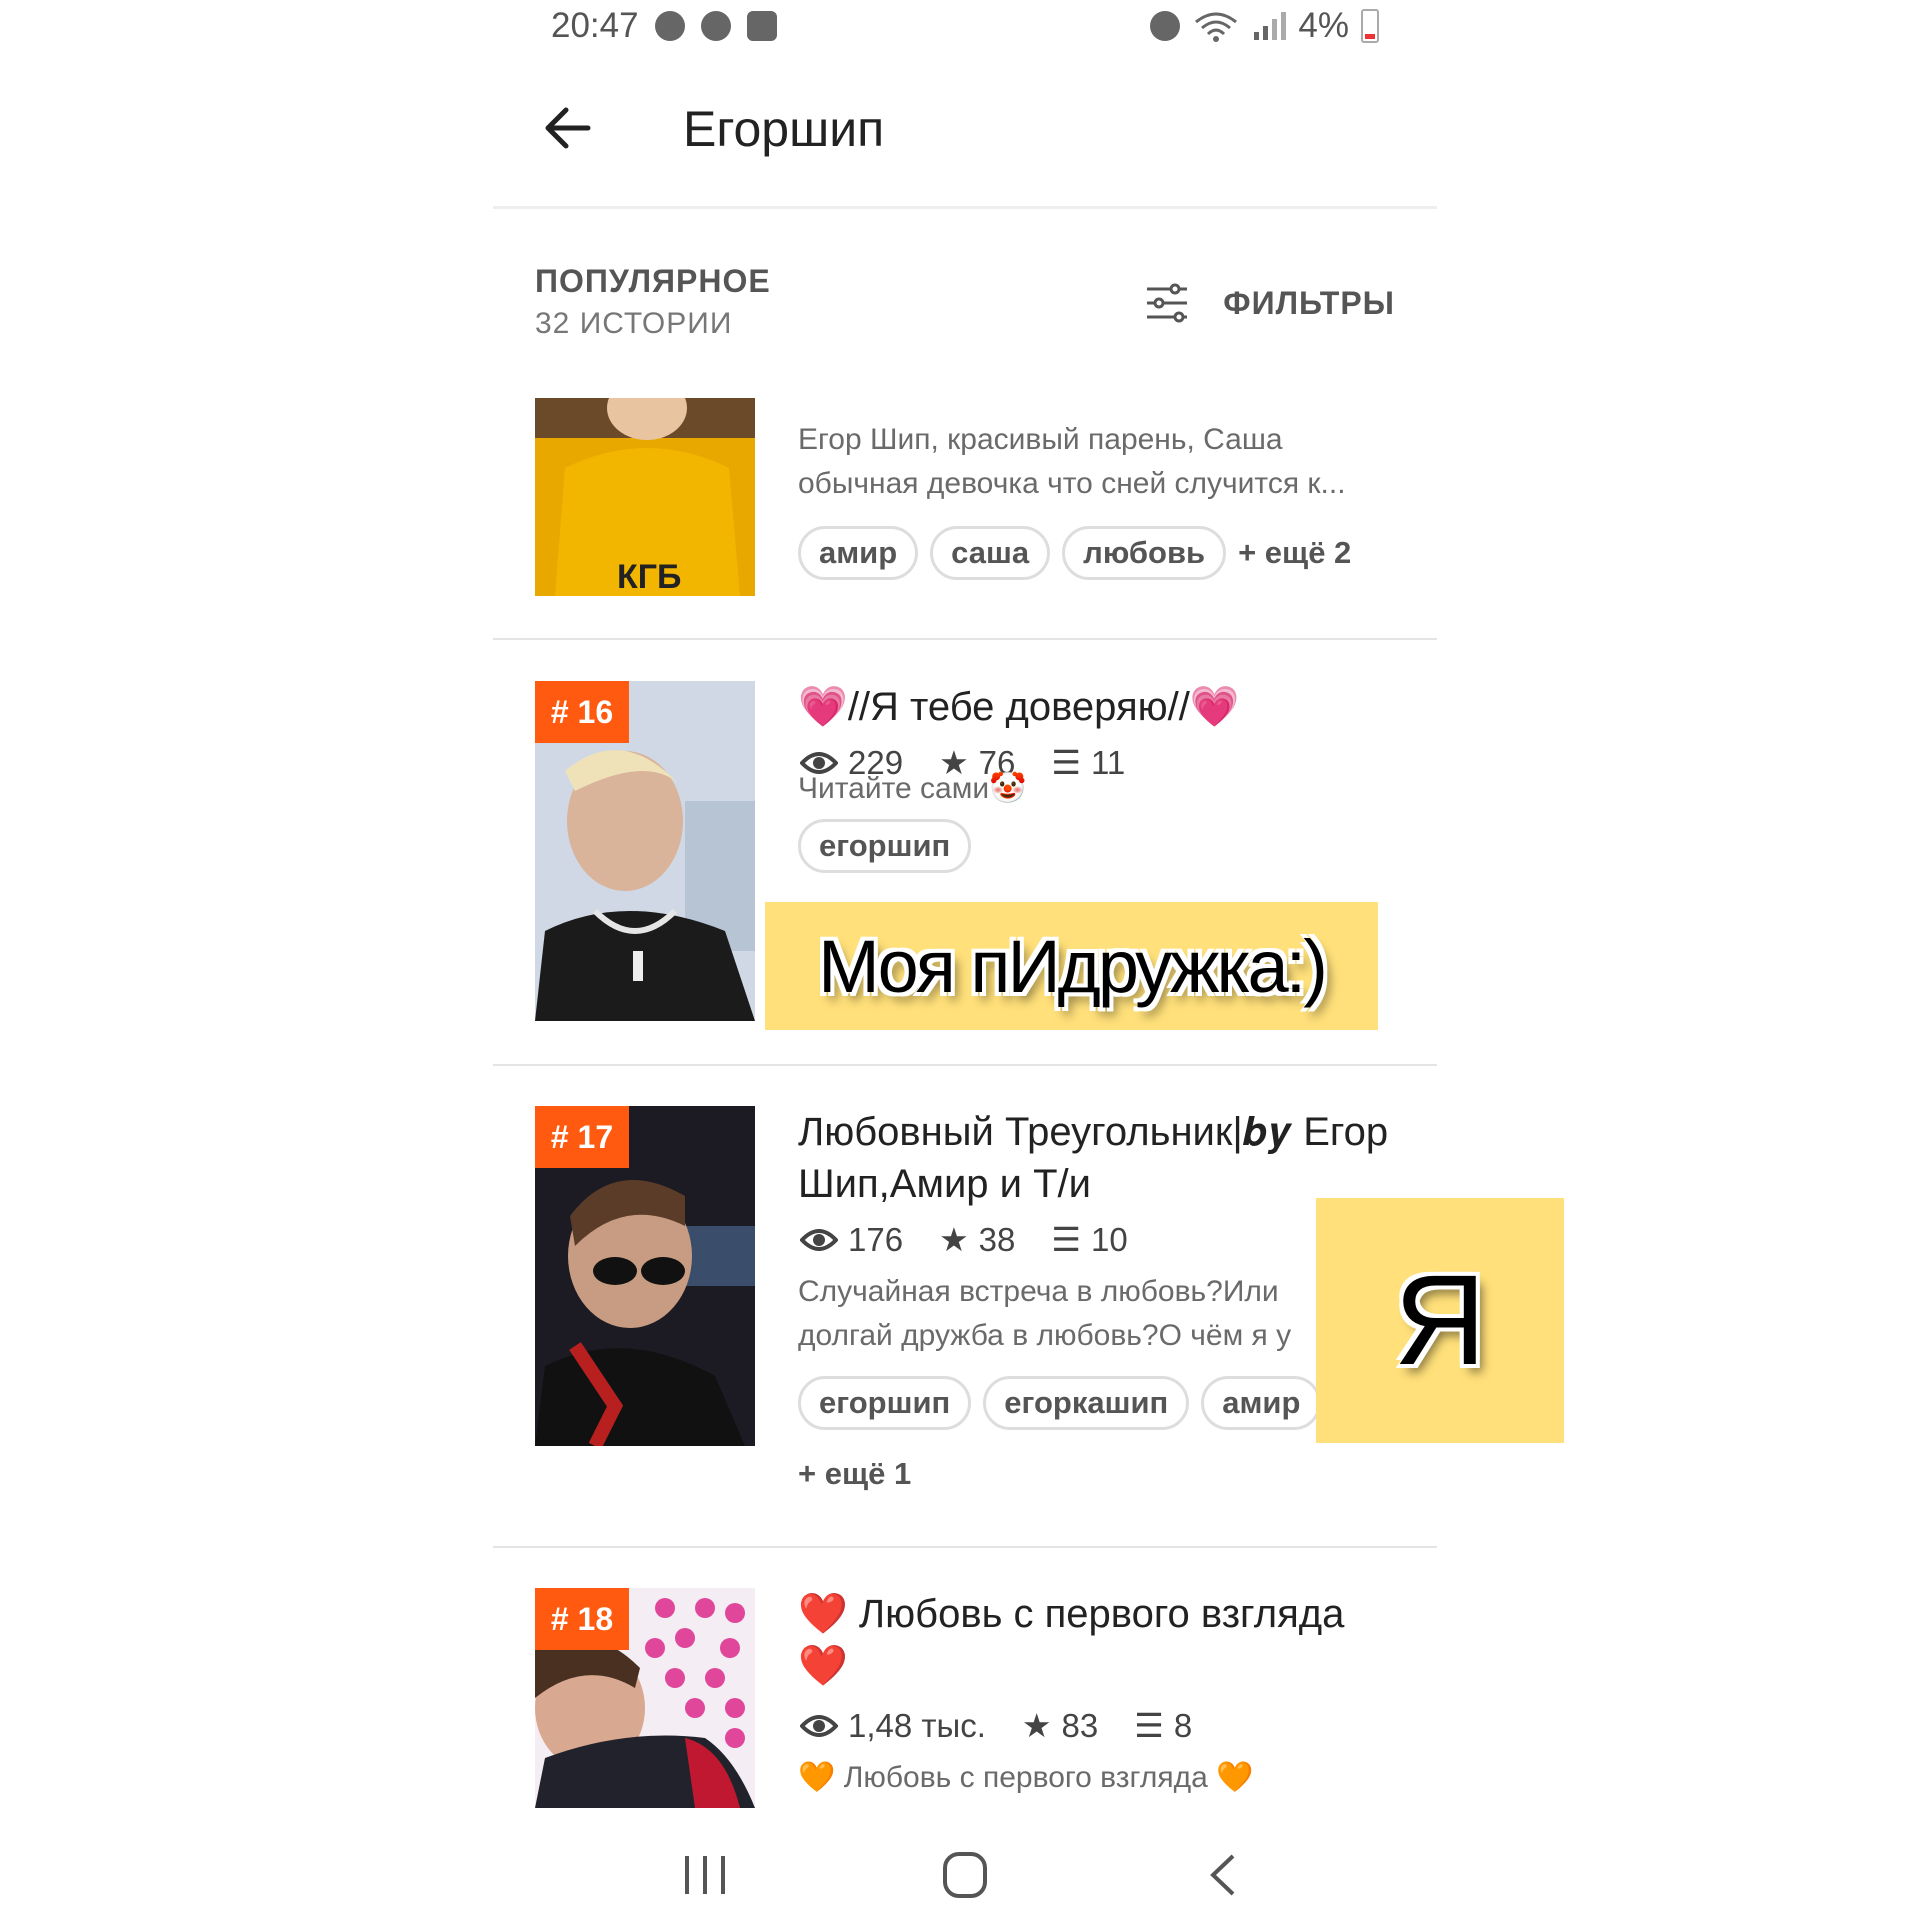 Image resolution: width=1920 pixels, height=1920 pixels. I want to click on cover-image: КГБ, so click(645, 497).